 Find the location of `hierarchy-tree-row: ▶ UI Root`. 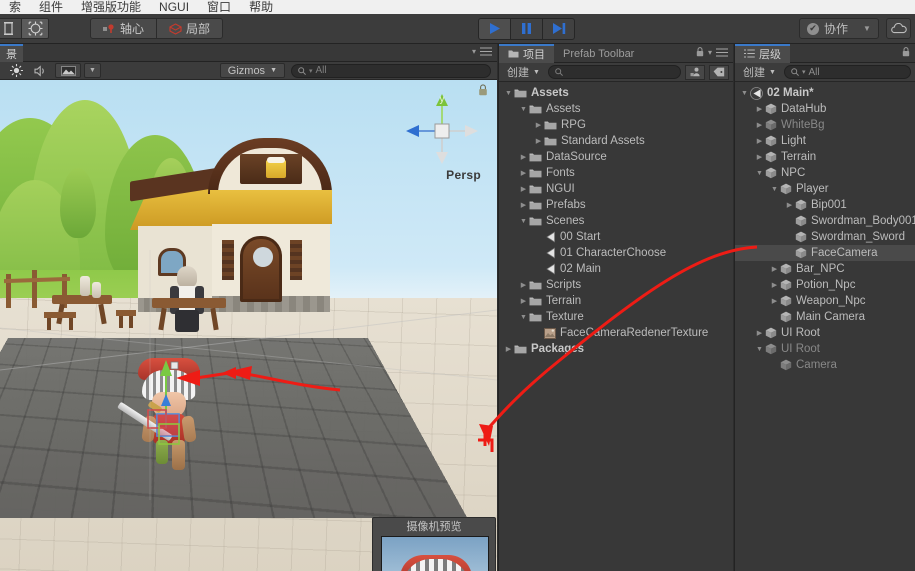

hierarchy-tree-row: ▶ UI Root is located at coordinates (825, 333).